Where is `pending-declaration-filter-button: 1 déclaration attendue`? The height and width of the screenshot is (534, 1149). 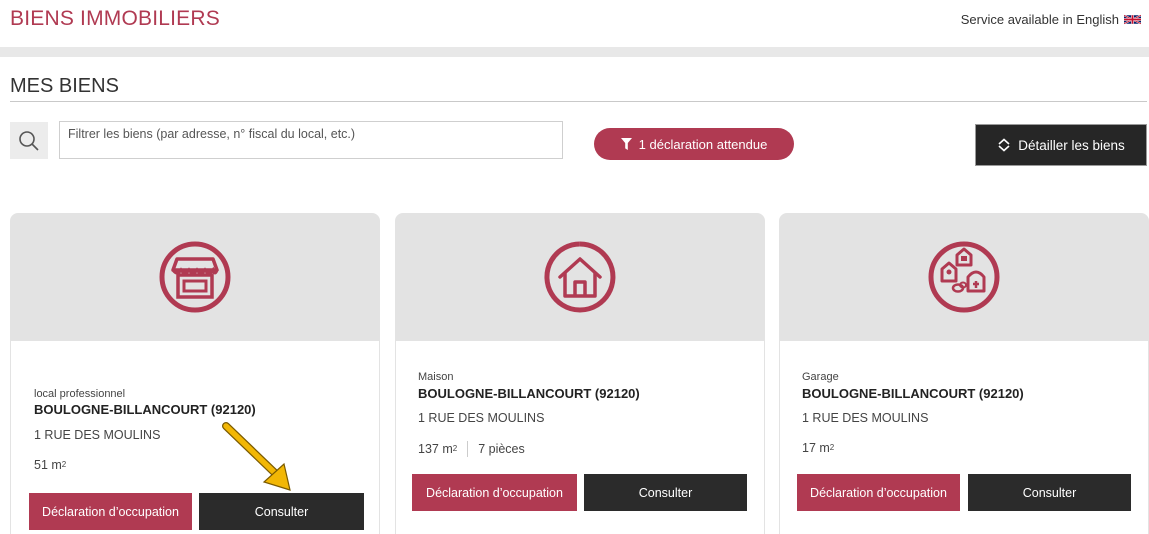
pending-declaration-filter-button: 1 déclaration attendue is located at coordinates (694, 144).